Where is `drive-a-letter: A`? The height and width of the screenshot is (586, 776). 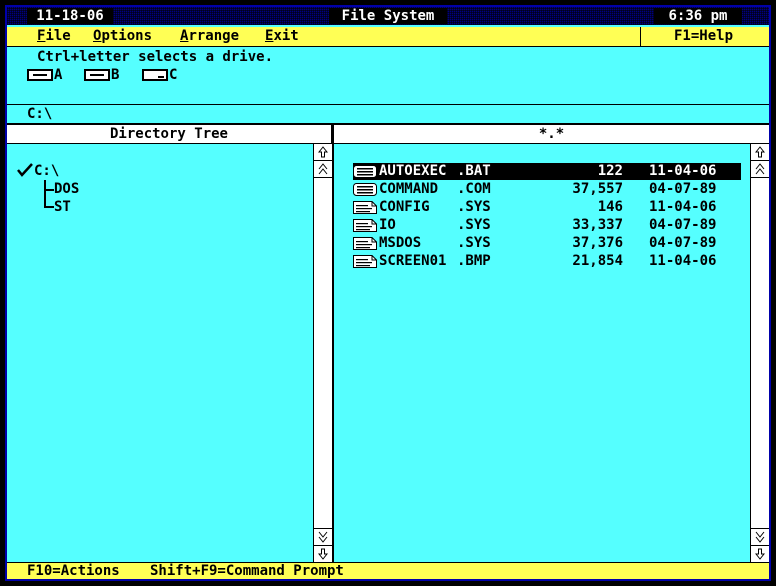 drive-a-letter: A is located at coordinates (58, 75).